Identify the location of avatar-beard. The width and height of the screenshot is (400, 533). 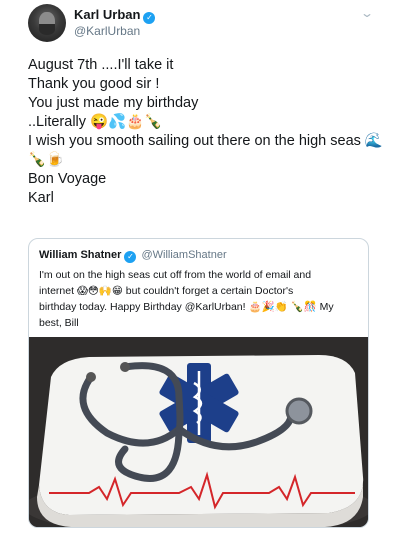
(47, 29).